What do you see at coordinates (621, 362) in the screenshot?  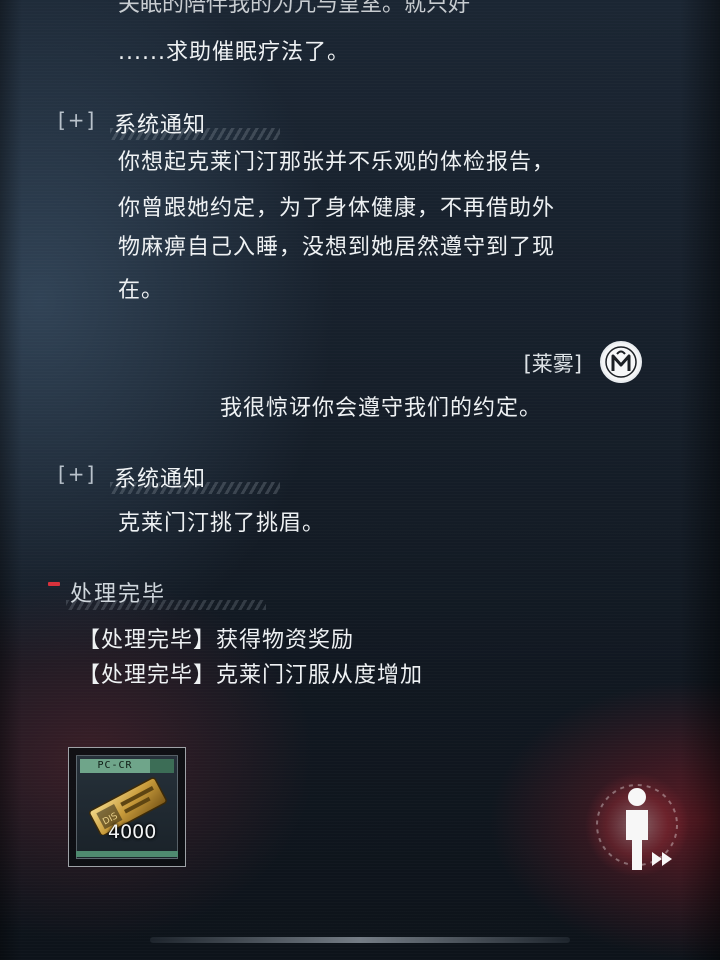 I see `m-emblem-icon` at bounding box center [621, 362].